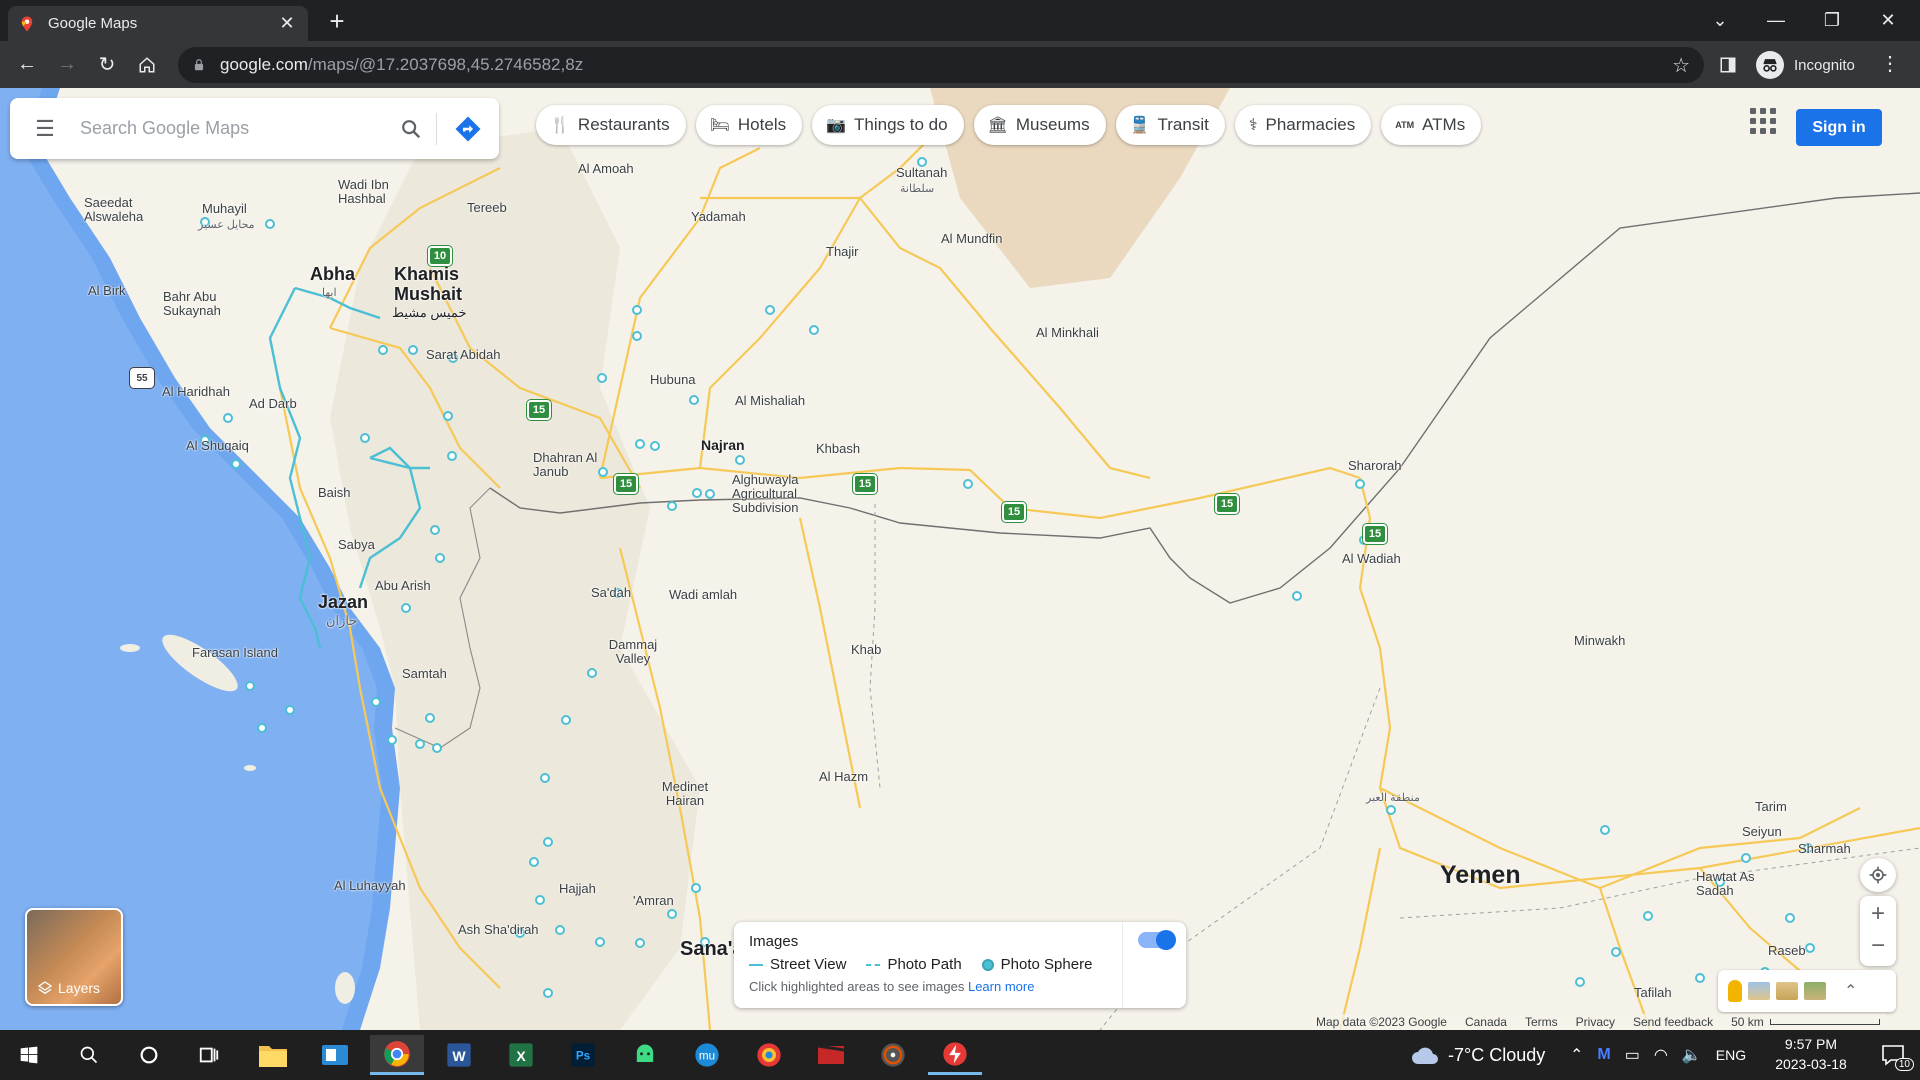 This screenshot has width=1920, height=1080. Describe the element at coordinates (468, 129) in the screenshot. I see `directions-button` at that location.